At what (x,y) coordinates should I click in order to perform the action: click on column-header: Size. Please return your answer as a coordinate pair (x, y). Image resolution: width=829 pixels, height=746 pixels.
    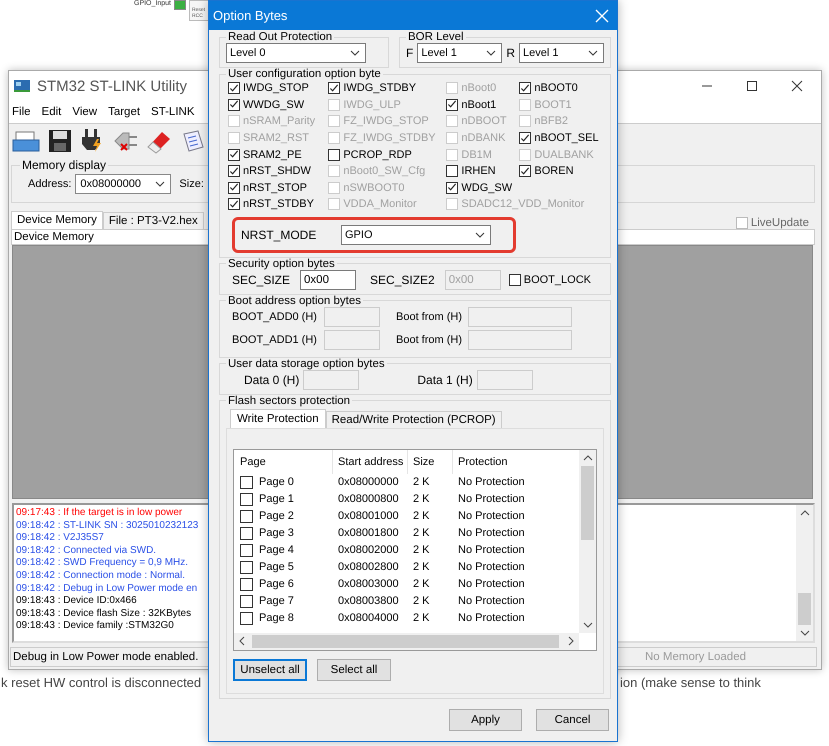
    Looking at the image, I should click on (429, 462).